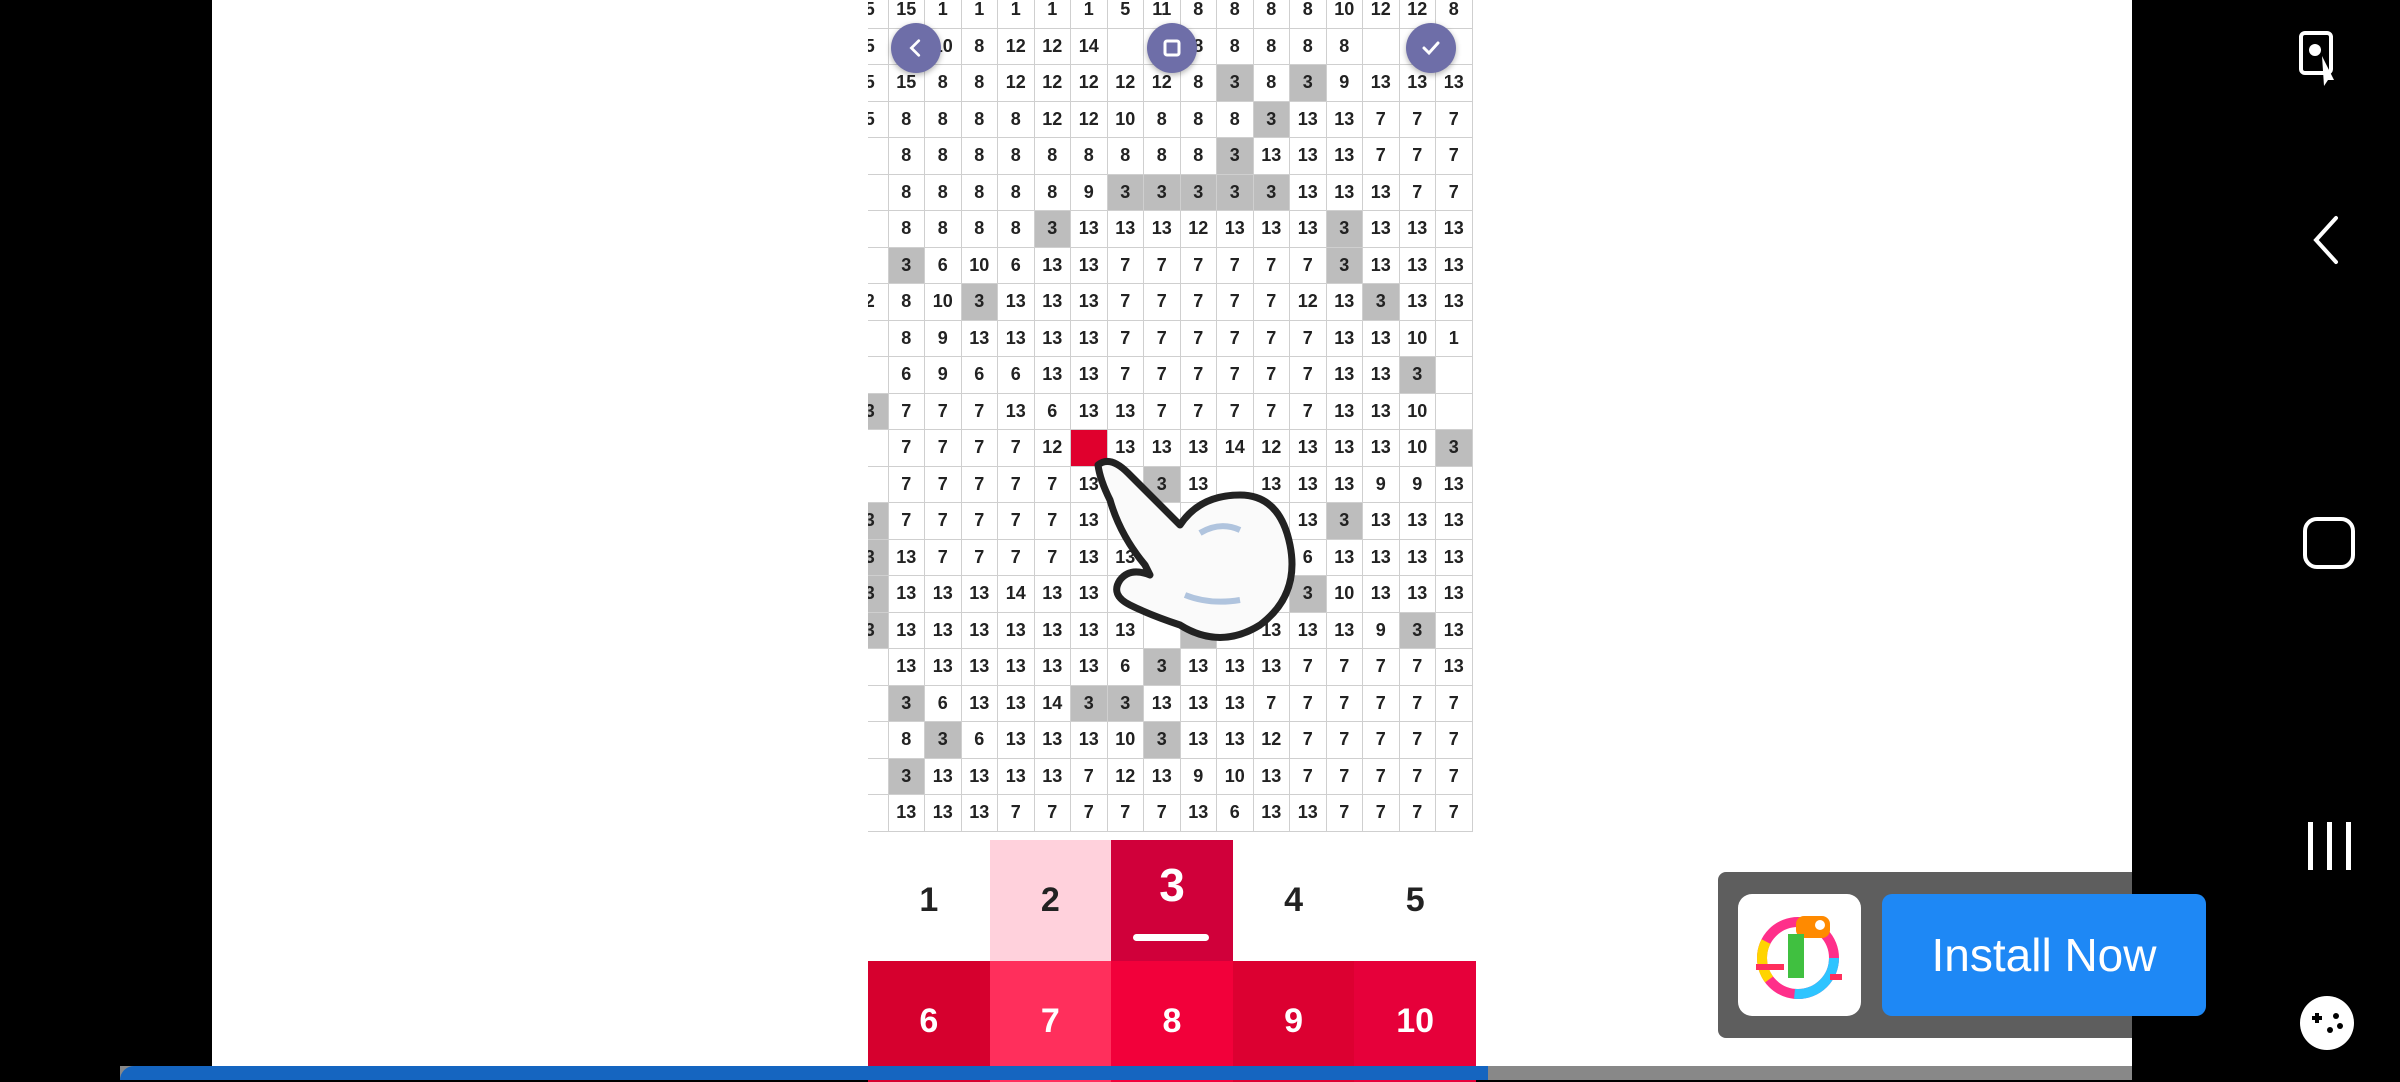  Describe the element at coordinates (1415, 900) in the screenshot. I see `palette-color-5: 5` at that location.